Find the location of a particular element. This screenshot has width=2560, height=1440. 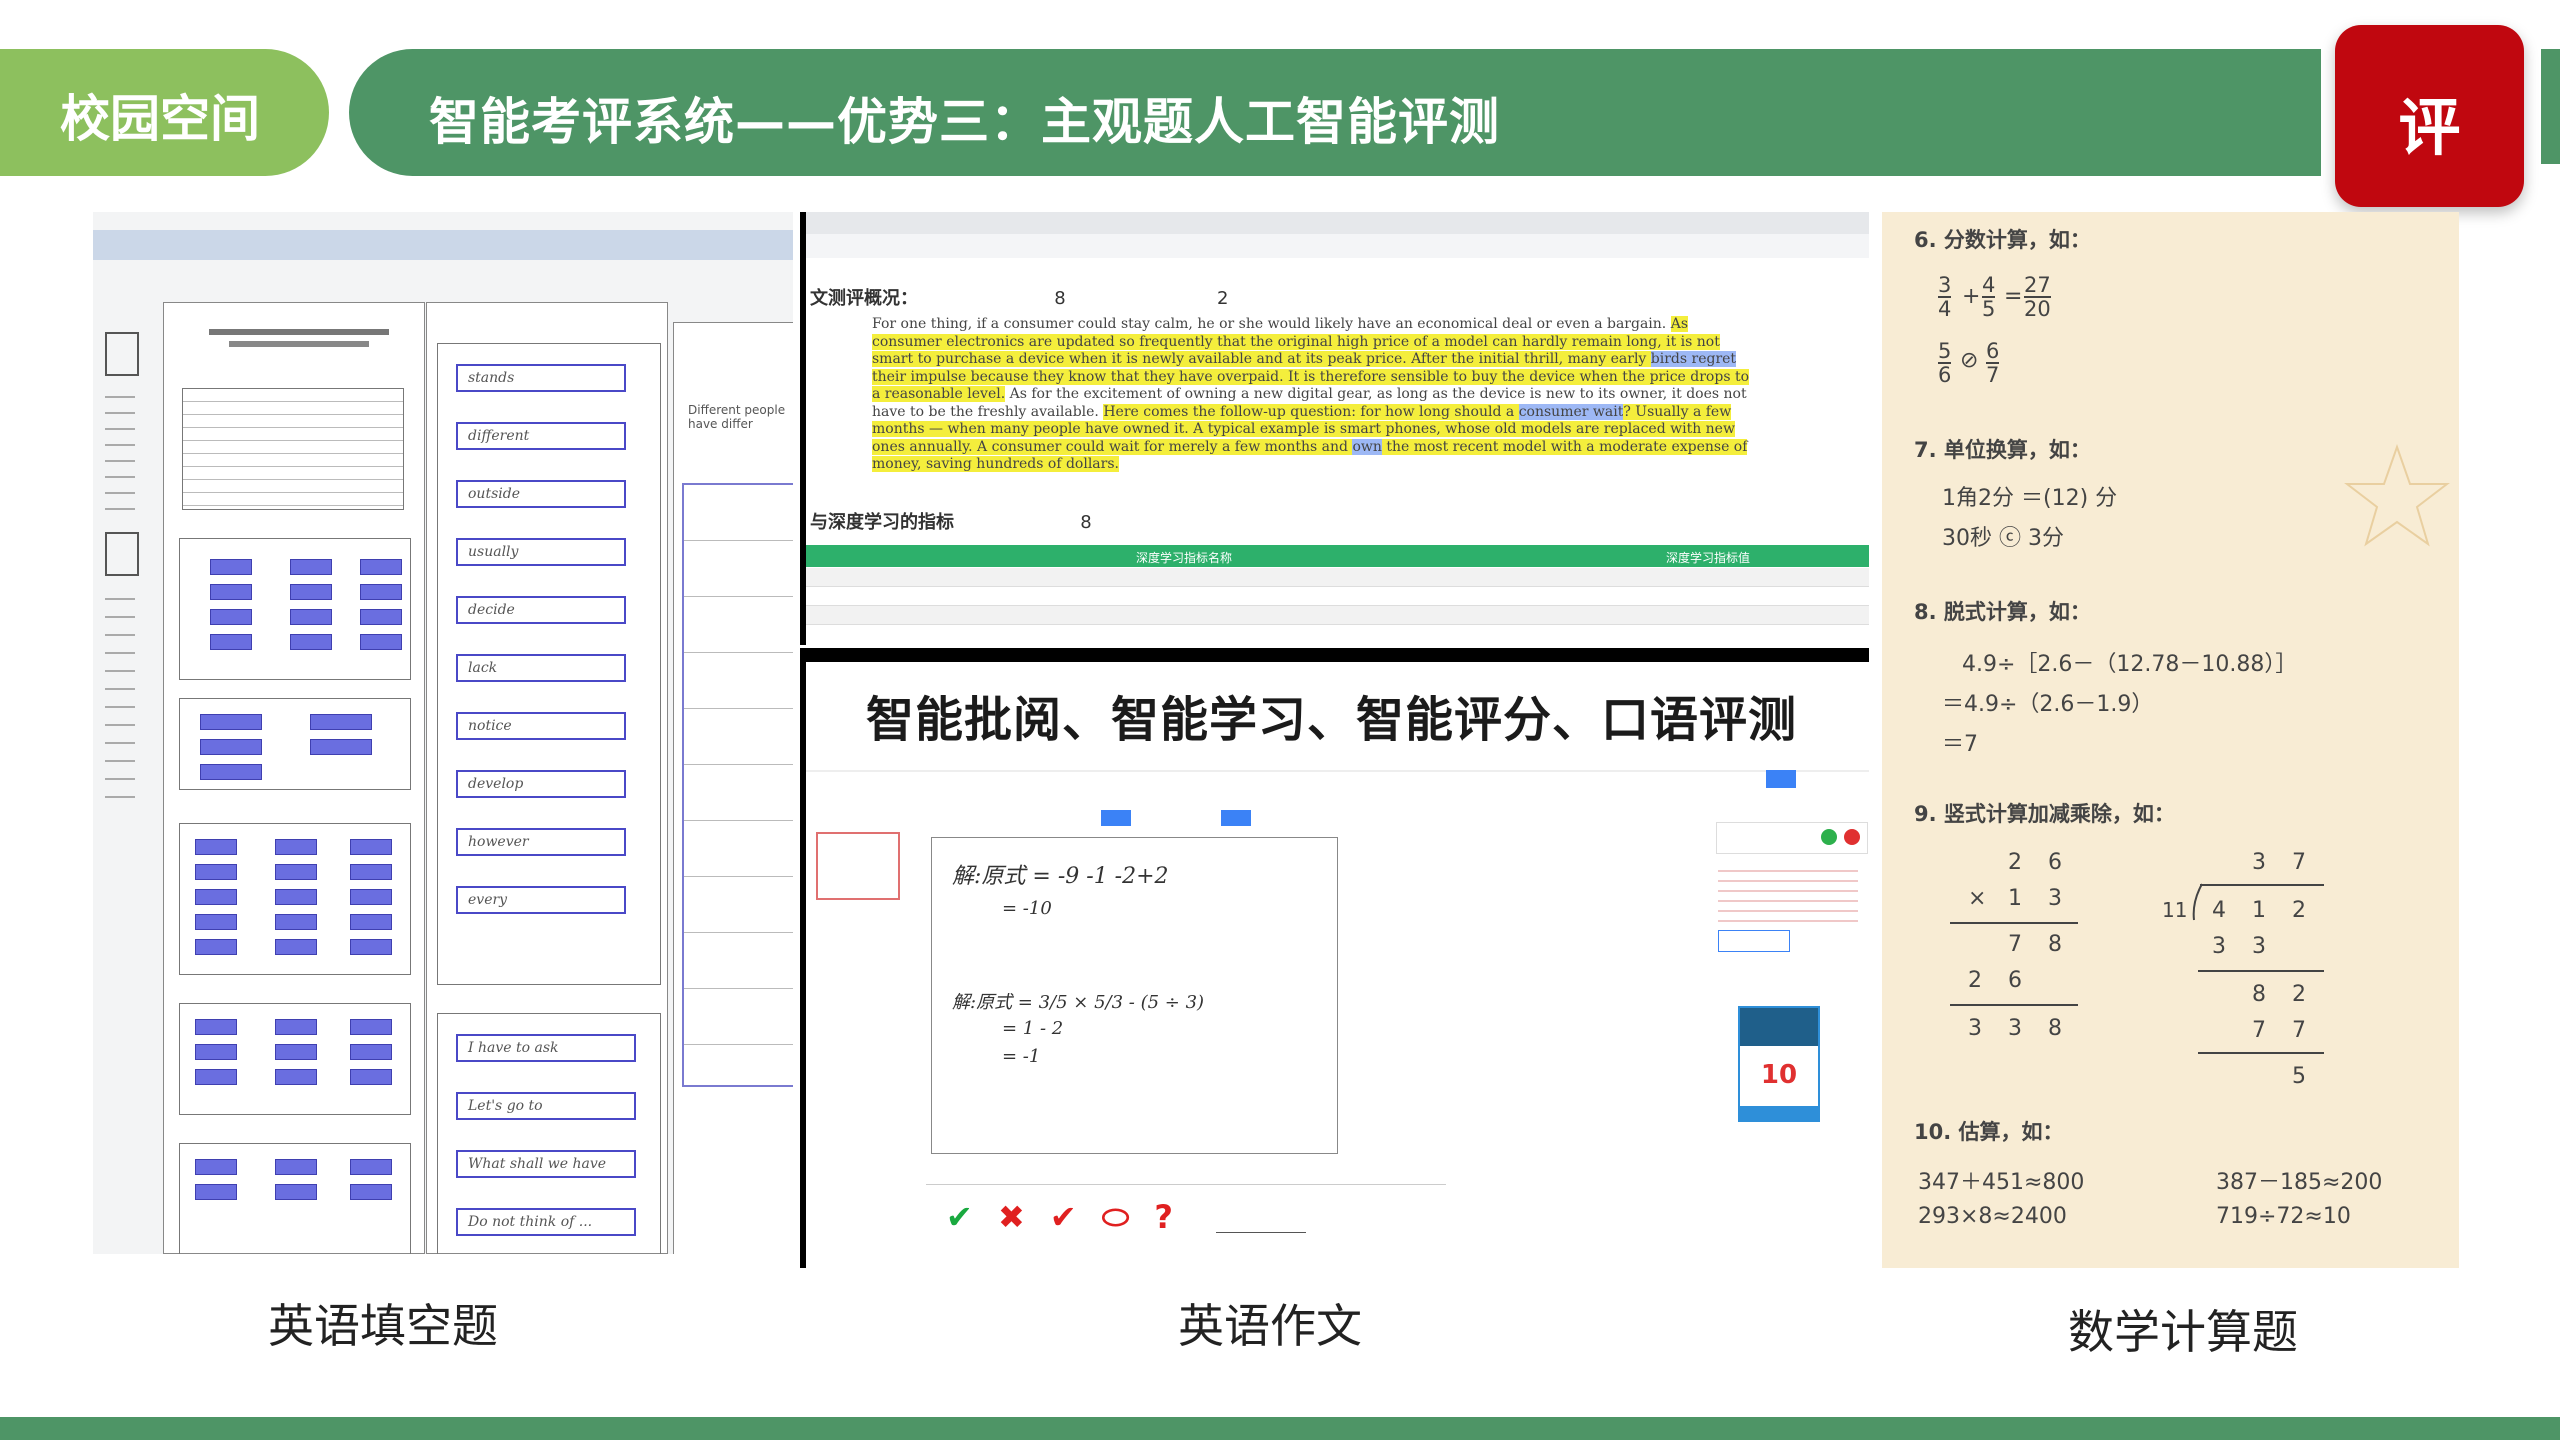

half-check-icon: ✔ is located at coordinates (1063, 1217).